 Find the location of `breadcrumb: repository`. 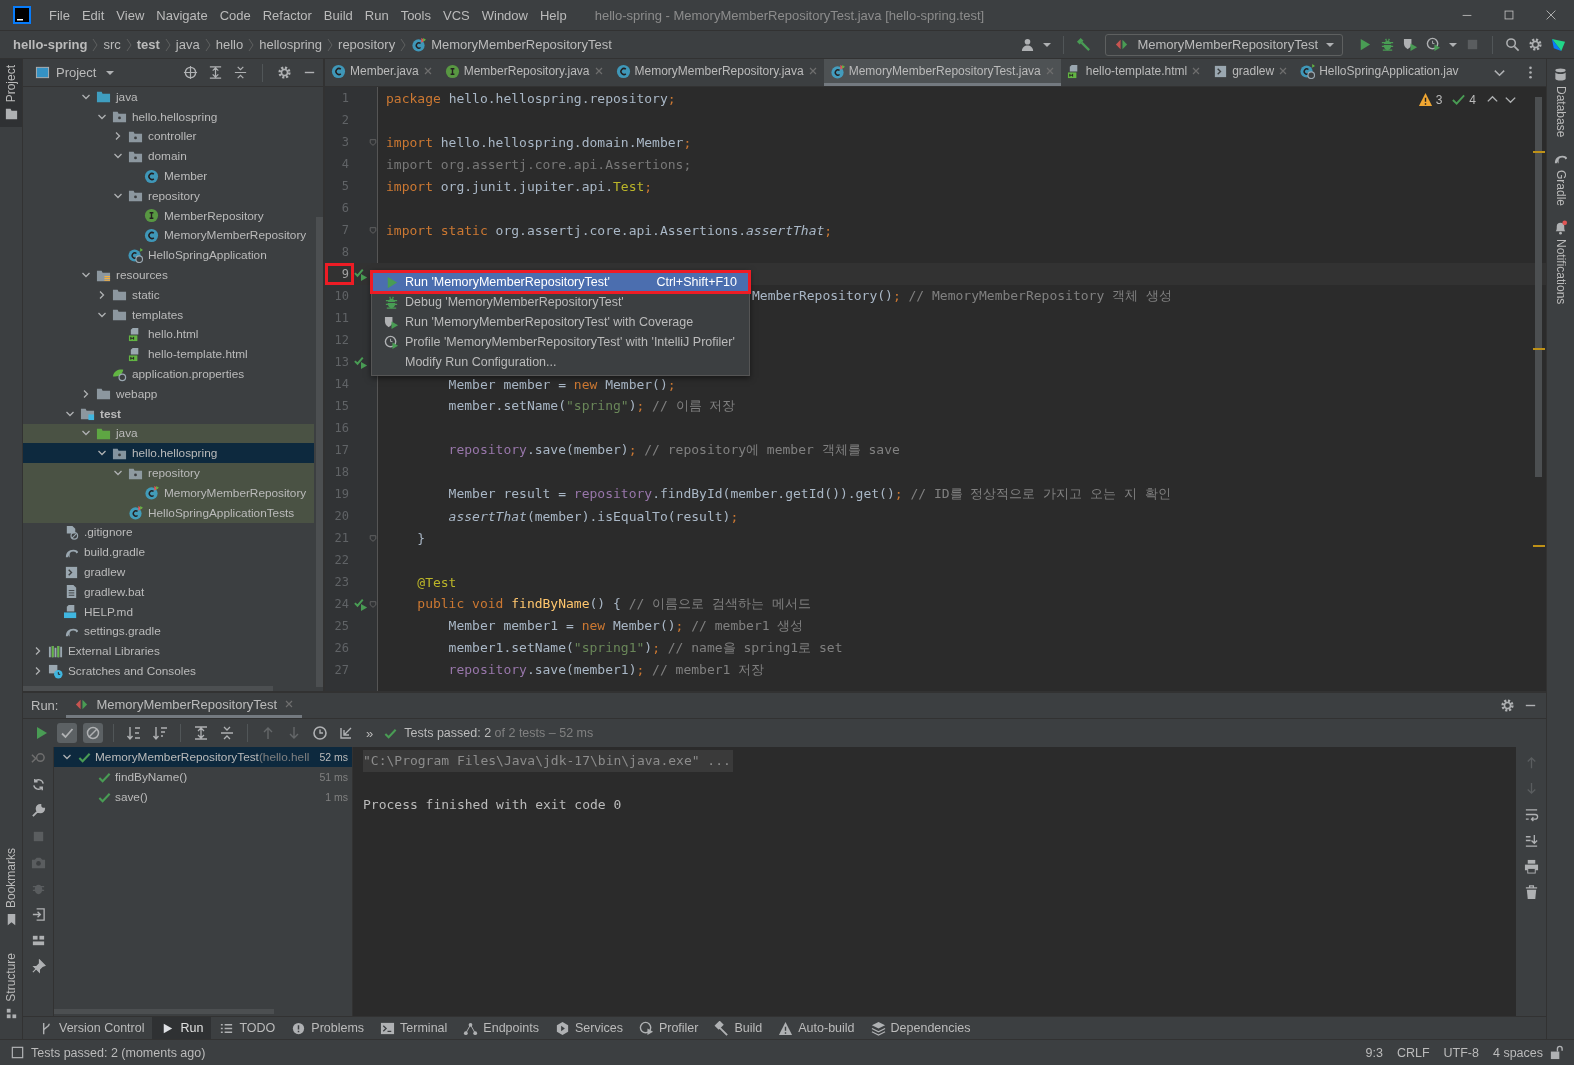

breadcrumb: repository is located at coordinates (367, 44).